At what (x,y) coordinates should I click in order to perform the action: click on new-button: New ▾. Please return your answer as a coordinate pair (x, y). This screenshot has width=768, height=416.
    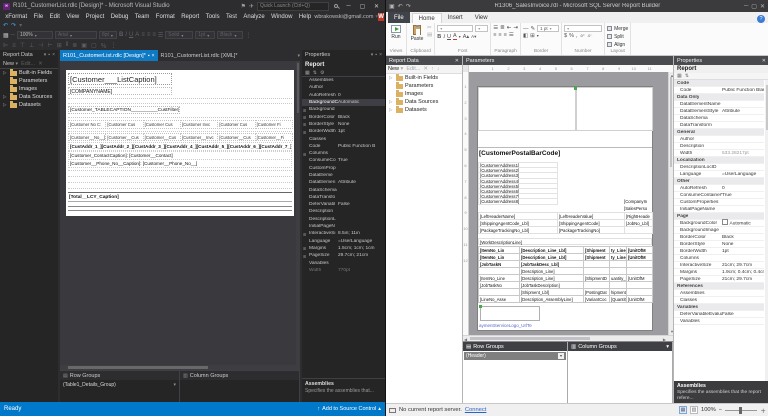
    Looking at the image, I should click on (10, 64).